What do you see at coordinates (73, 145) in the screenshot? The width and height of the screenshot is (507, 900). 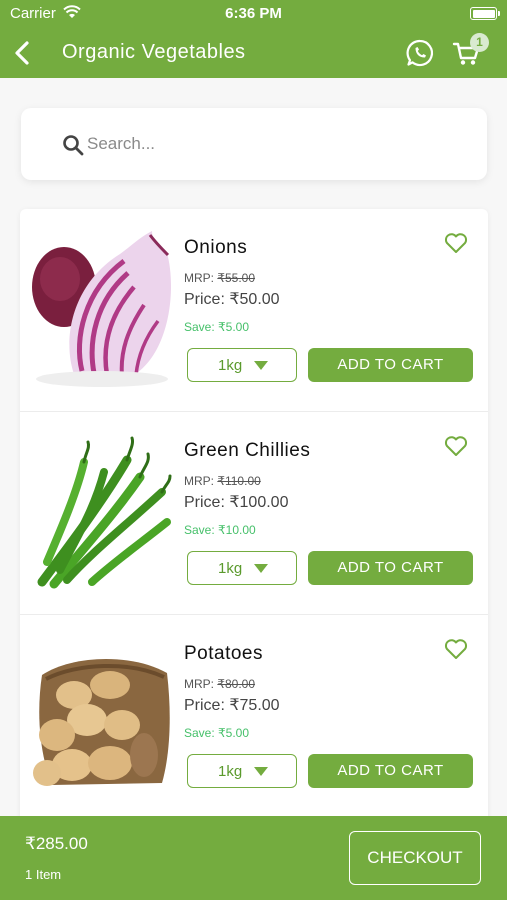 I see `search-icon` at bounding box center [73, 145].